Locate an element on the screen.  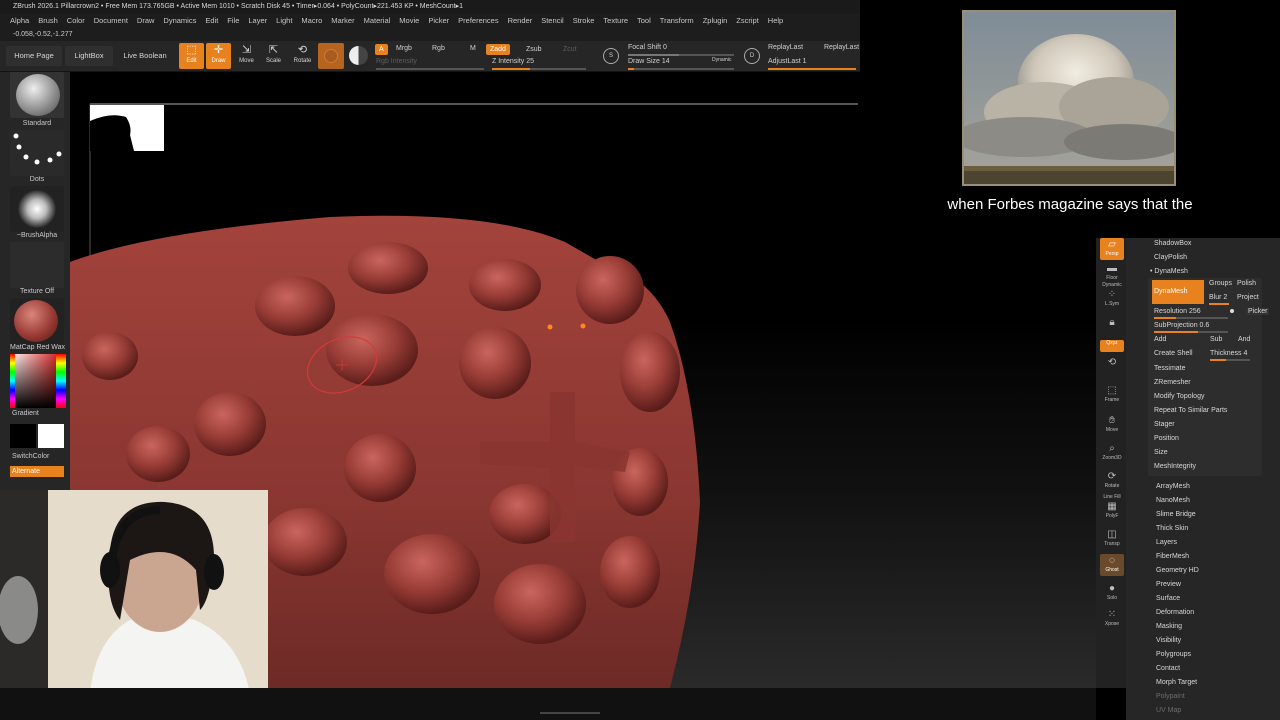
section-thick-skin: Thick Skin is located at coordinates (1172, 528).